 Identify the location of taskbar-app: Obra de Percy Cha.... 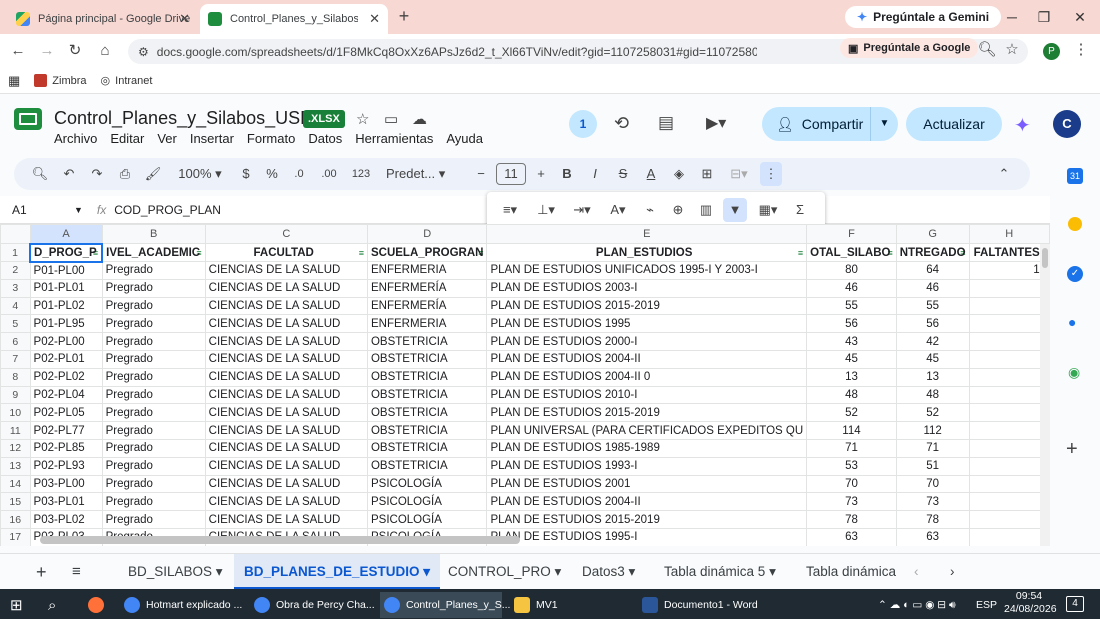
(314, 605).